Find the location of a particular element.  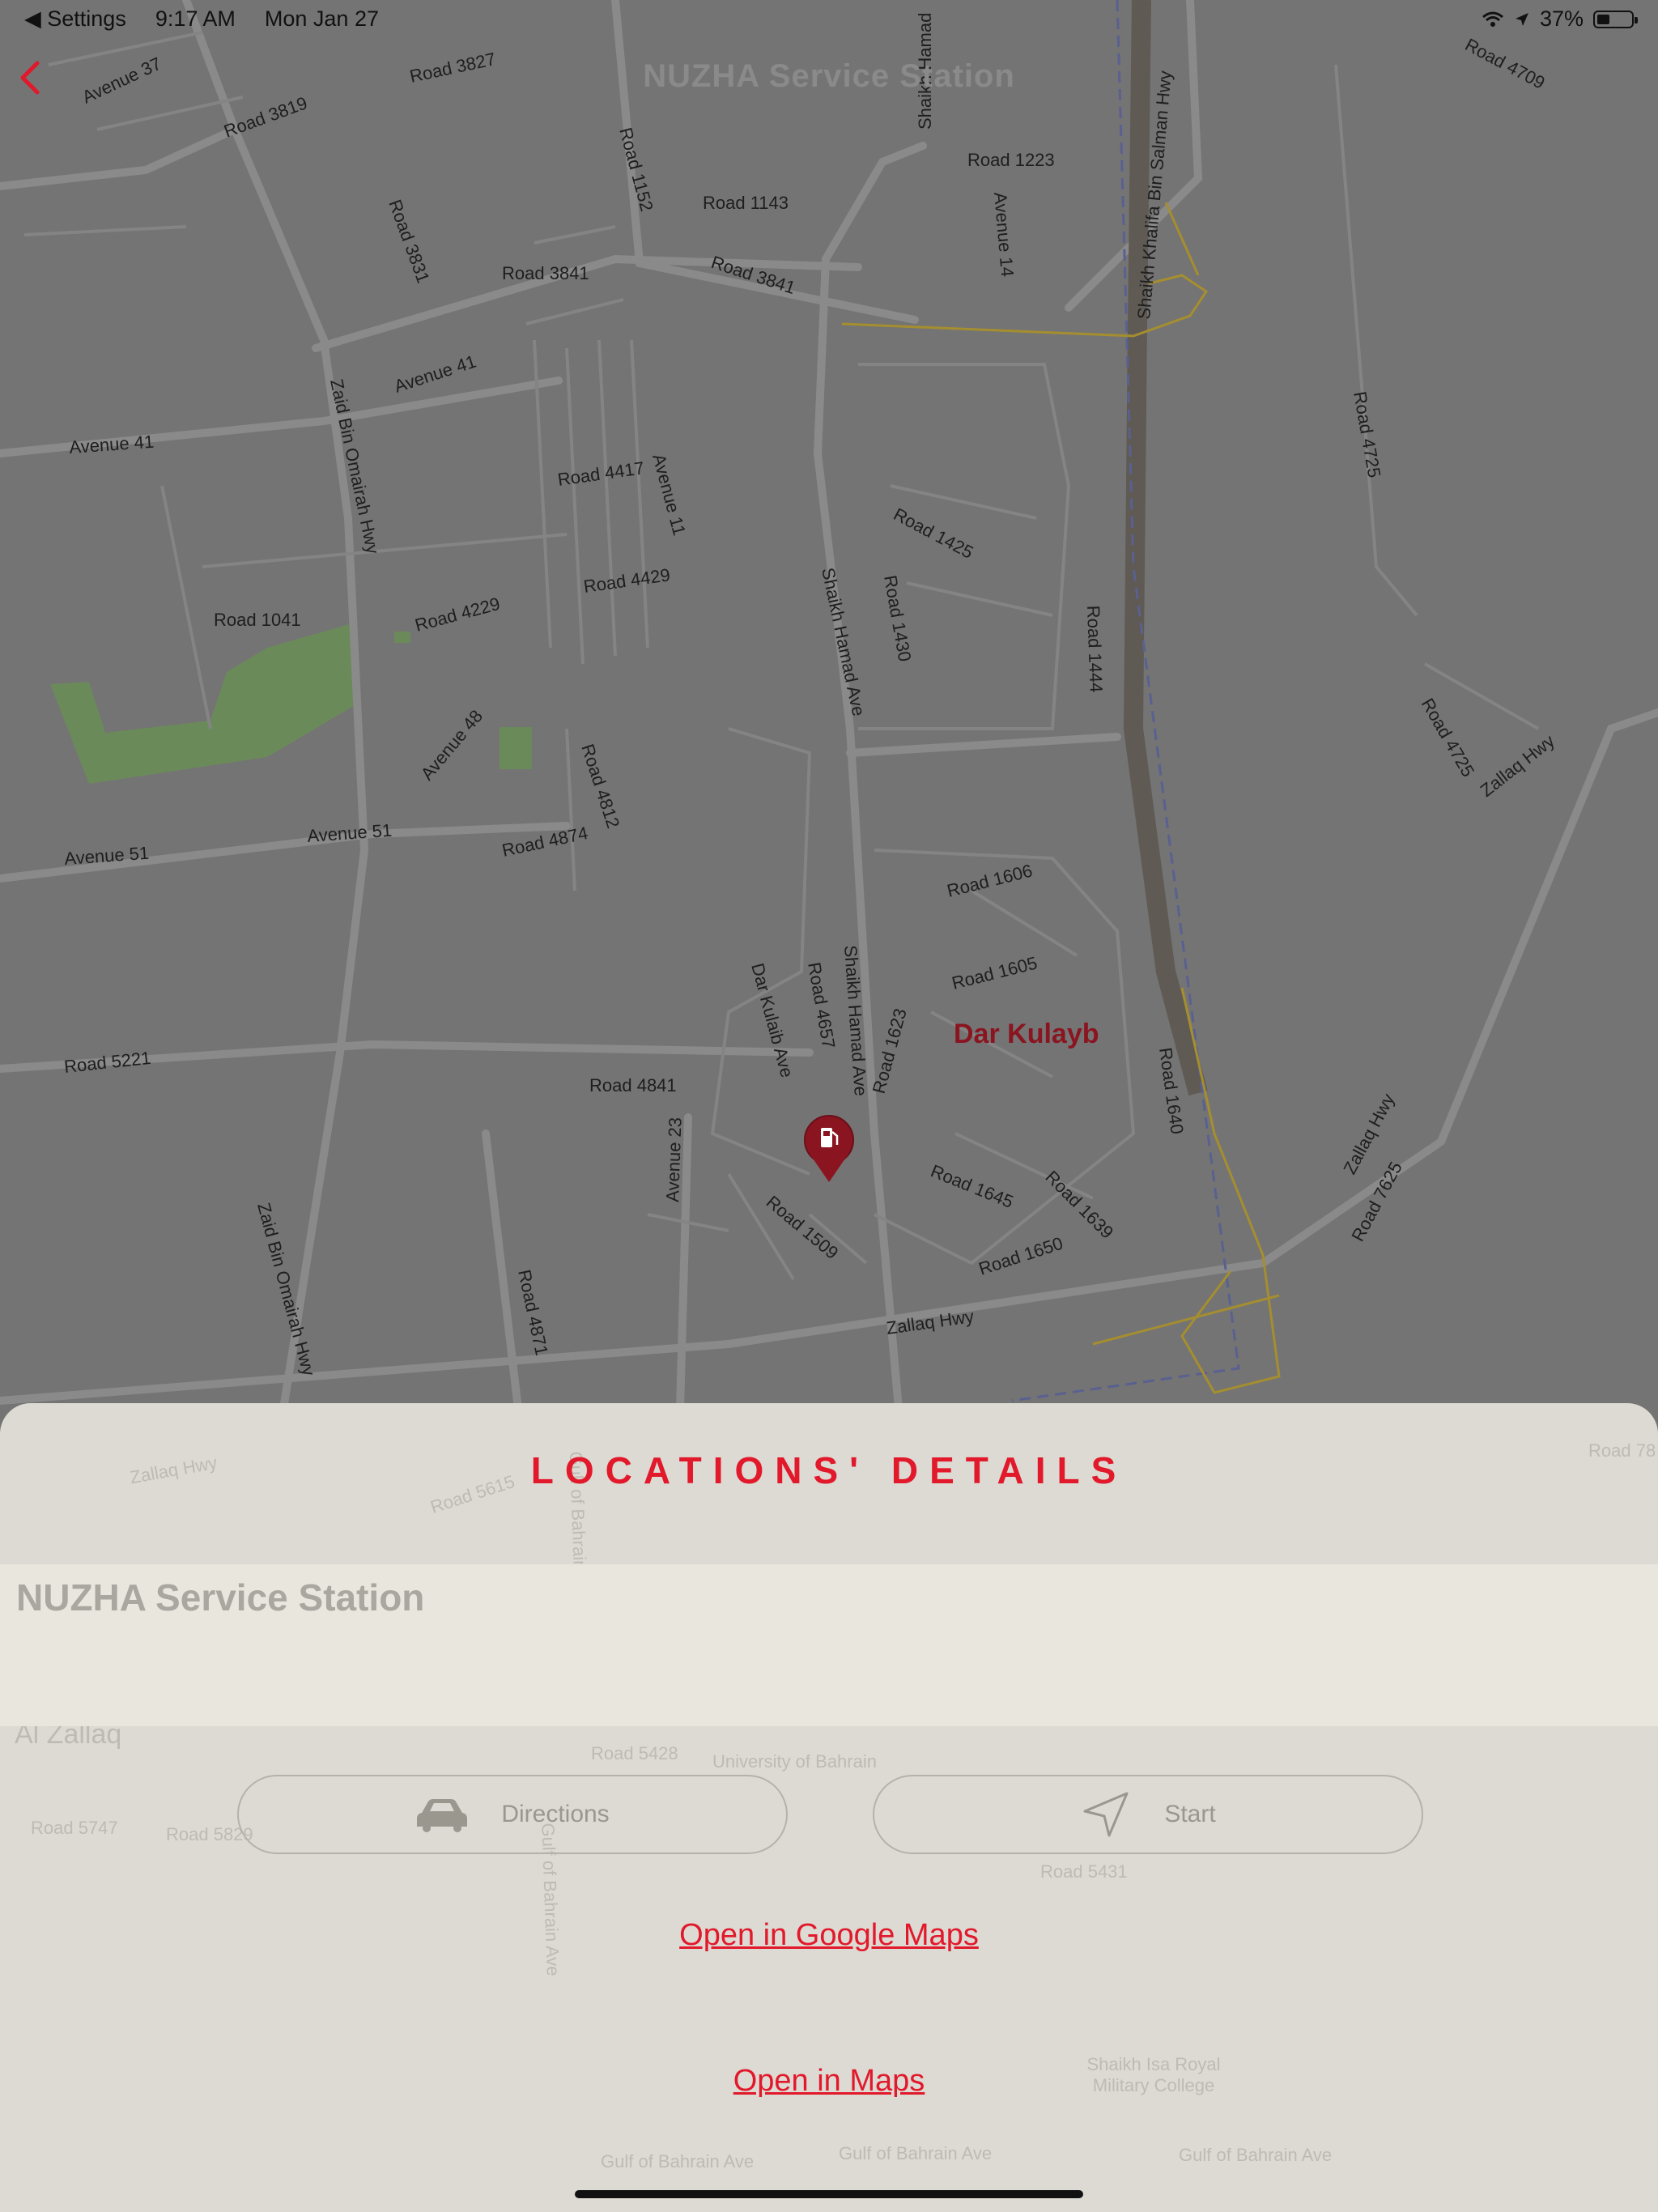

street-label: Road 1143 is located at coordinates (746, 203).